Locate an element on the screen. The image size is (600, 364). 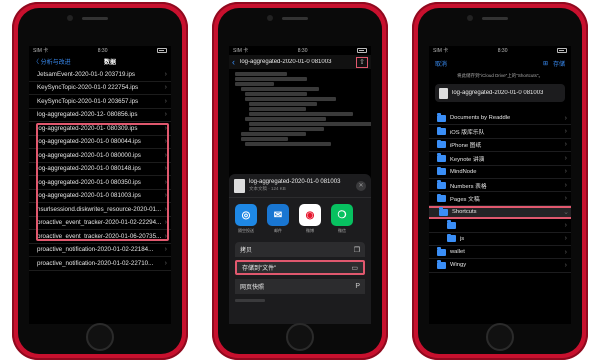
more-actions is located at coordinates (300, 301).